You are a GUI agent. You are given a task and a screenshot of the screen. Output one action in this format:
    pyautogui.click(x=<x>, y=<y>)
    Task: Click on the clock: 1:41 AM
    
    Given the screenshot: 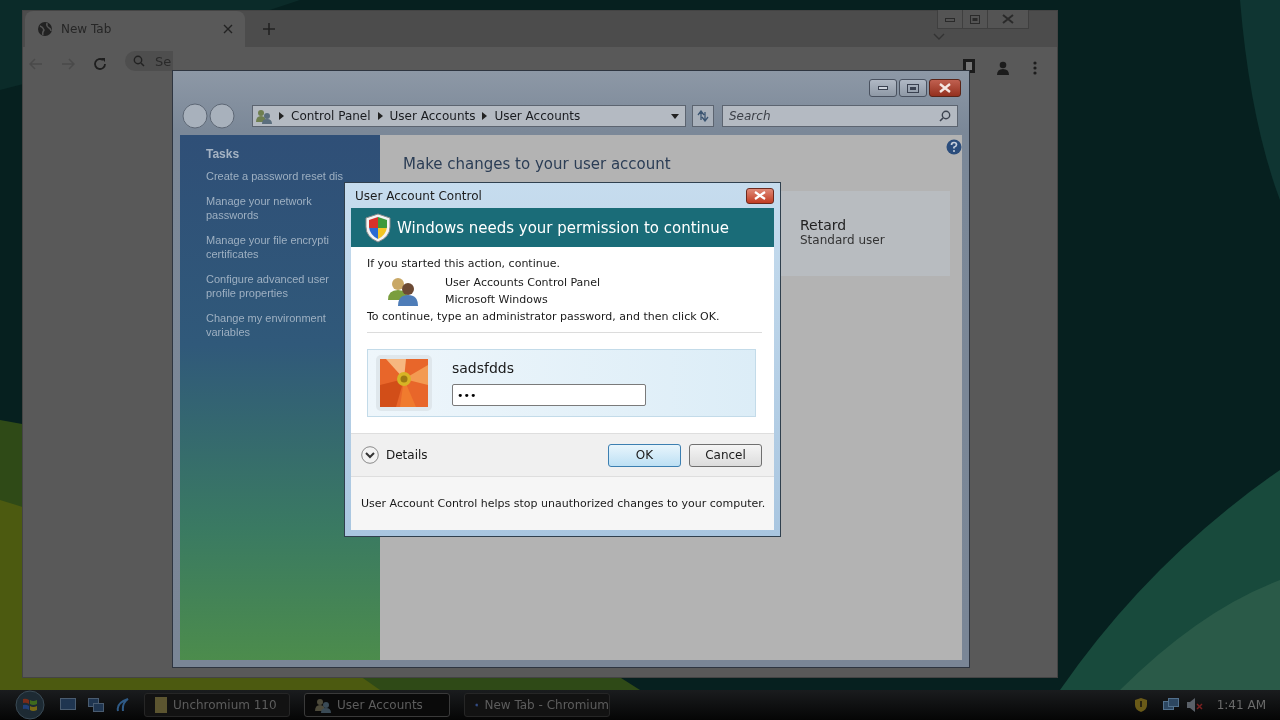 What is the action you would take?
    pyautogui.click(x=1241, y=705)
    